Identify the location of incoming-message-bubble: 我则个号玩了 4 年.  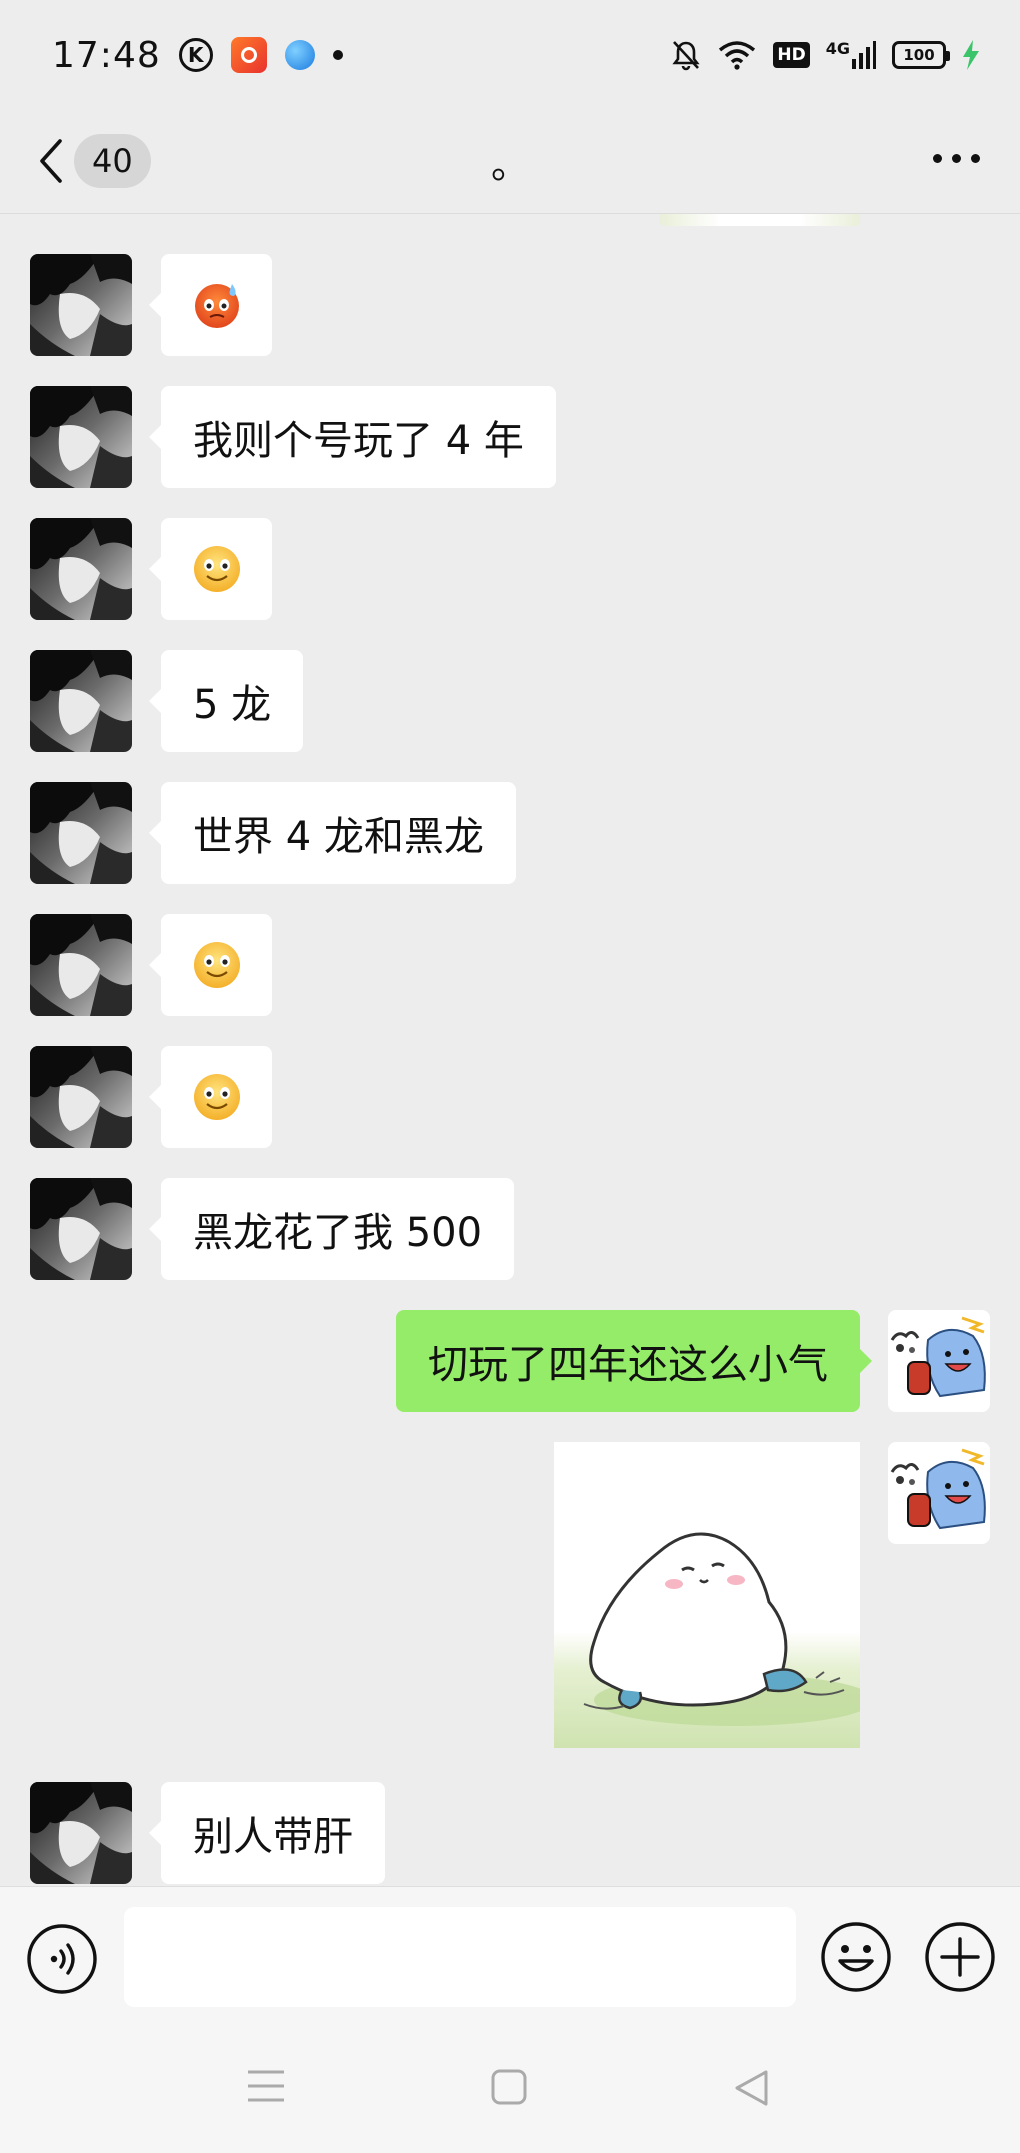
(352, 437).